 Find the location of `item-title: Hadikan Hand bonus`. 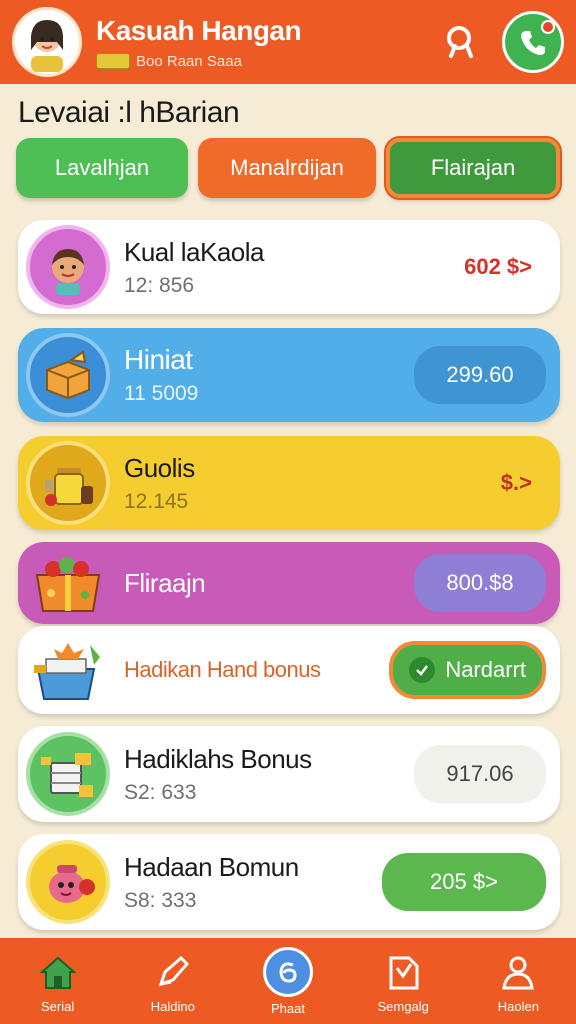

item-title: Hadikan Hand bonus is located at coordinates (222, 669).